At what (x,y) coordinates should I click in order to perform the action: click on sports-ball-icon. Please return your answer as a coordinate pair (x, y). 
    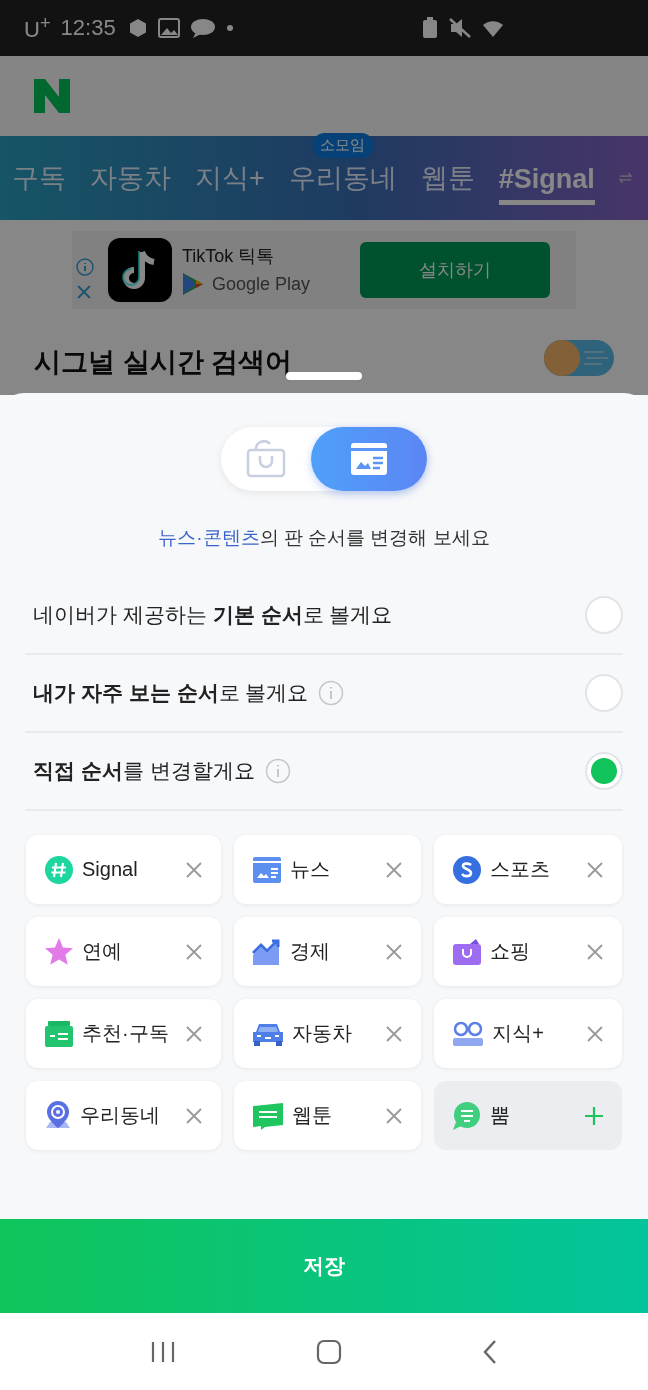
    Looking at the image, I should click on (467, 869).